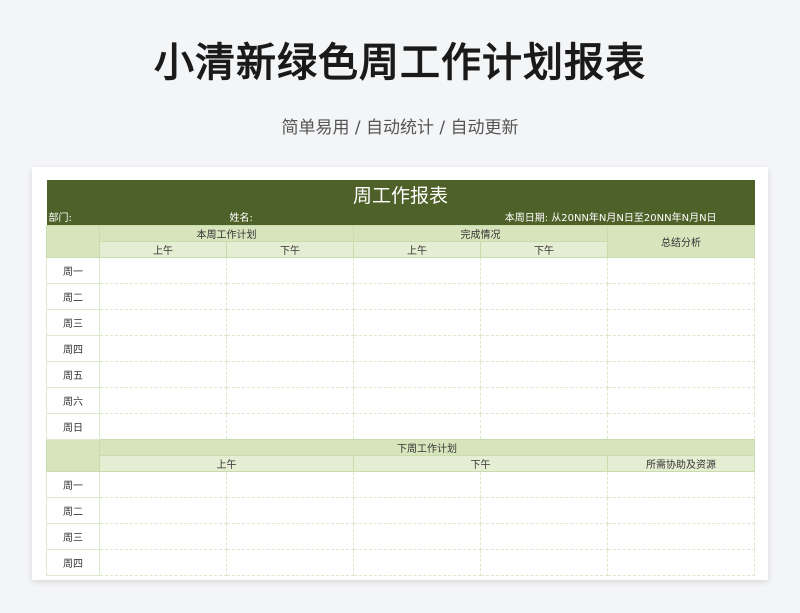 Image resolution: width=800 pixels, height=613 pixels. What do you see at coordinates (226, 216) in the screenshot?
I see `name-label: 姓名:` at bounding box center [226, 216].